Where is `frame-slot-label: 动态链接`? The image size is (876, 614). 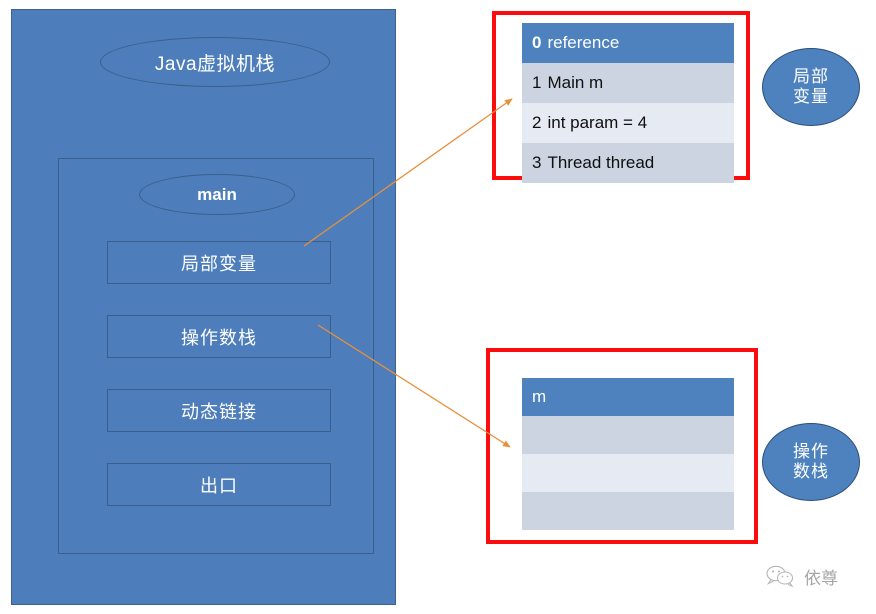
frame-slot-label: 动态链接 is located at coordinates (219, 411).